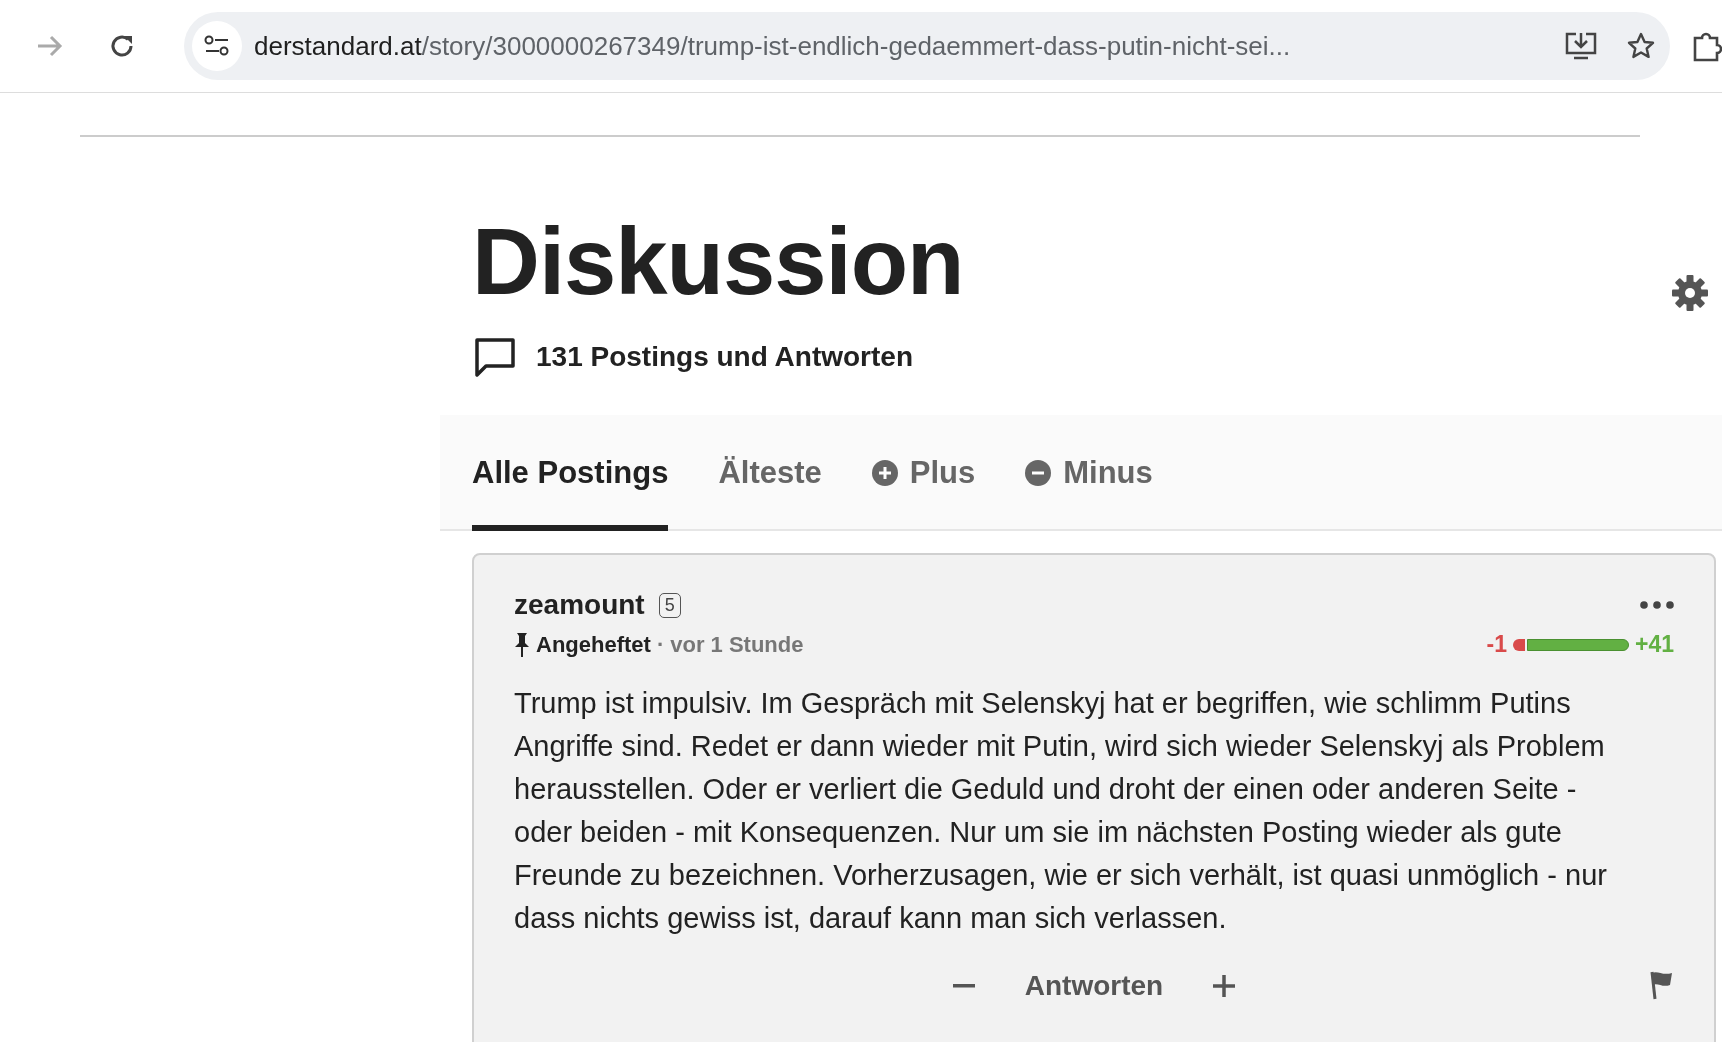 The width and height of the screenshot is (1722, 1042). I want to click on settings-icon, so click(1690, 293).